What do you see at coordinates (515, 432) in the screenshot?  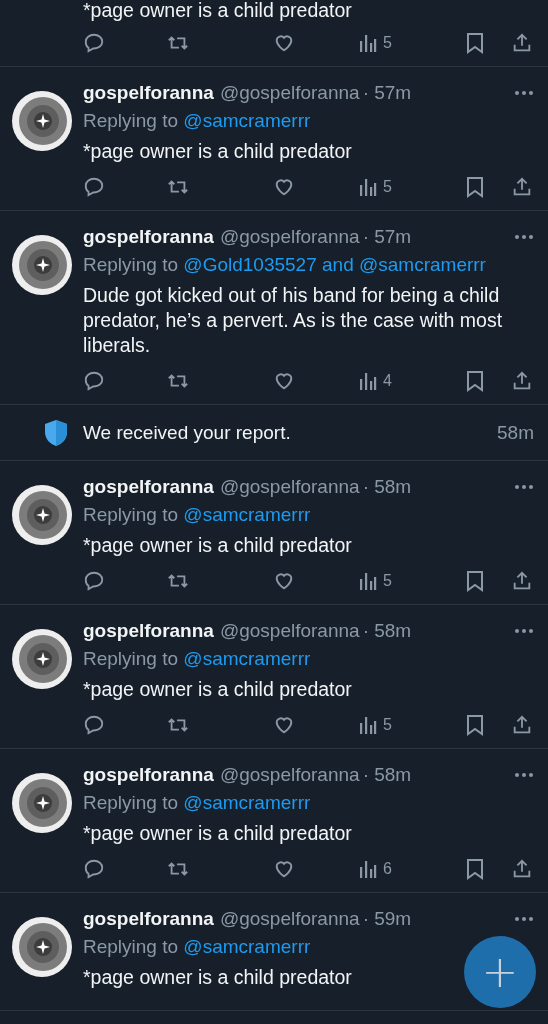 I see `notice-time: 58m` at bounding box center [515, 432].